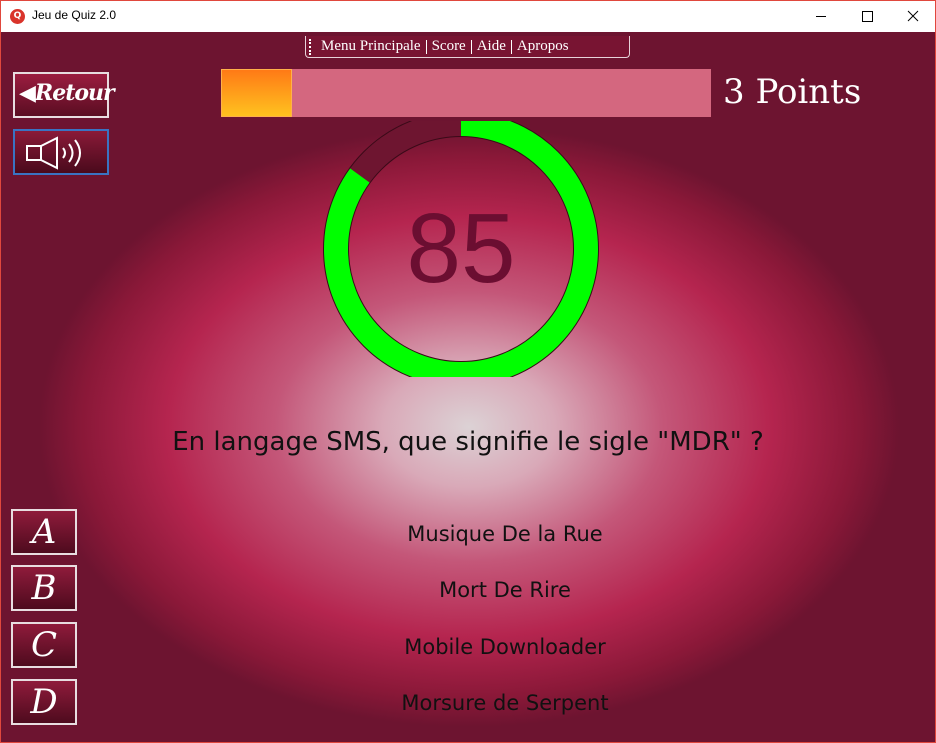 This screenshot has height=743, width=936. I want to click on answer-b-button: B, so click(44, 588).